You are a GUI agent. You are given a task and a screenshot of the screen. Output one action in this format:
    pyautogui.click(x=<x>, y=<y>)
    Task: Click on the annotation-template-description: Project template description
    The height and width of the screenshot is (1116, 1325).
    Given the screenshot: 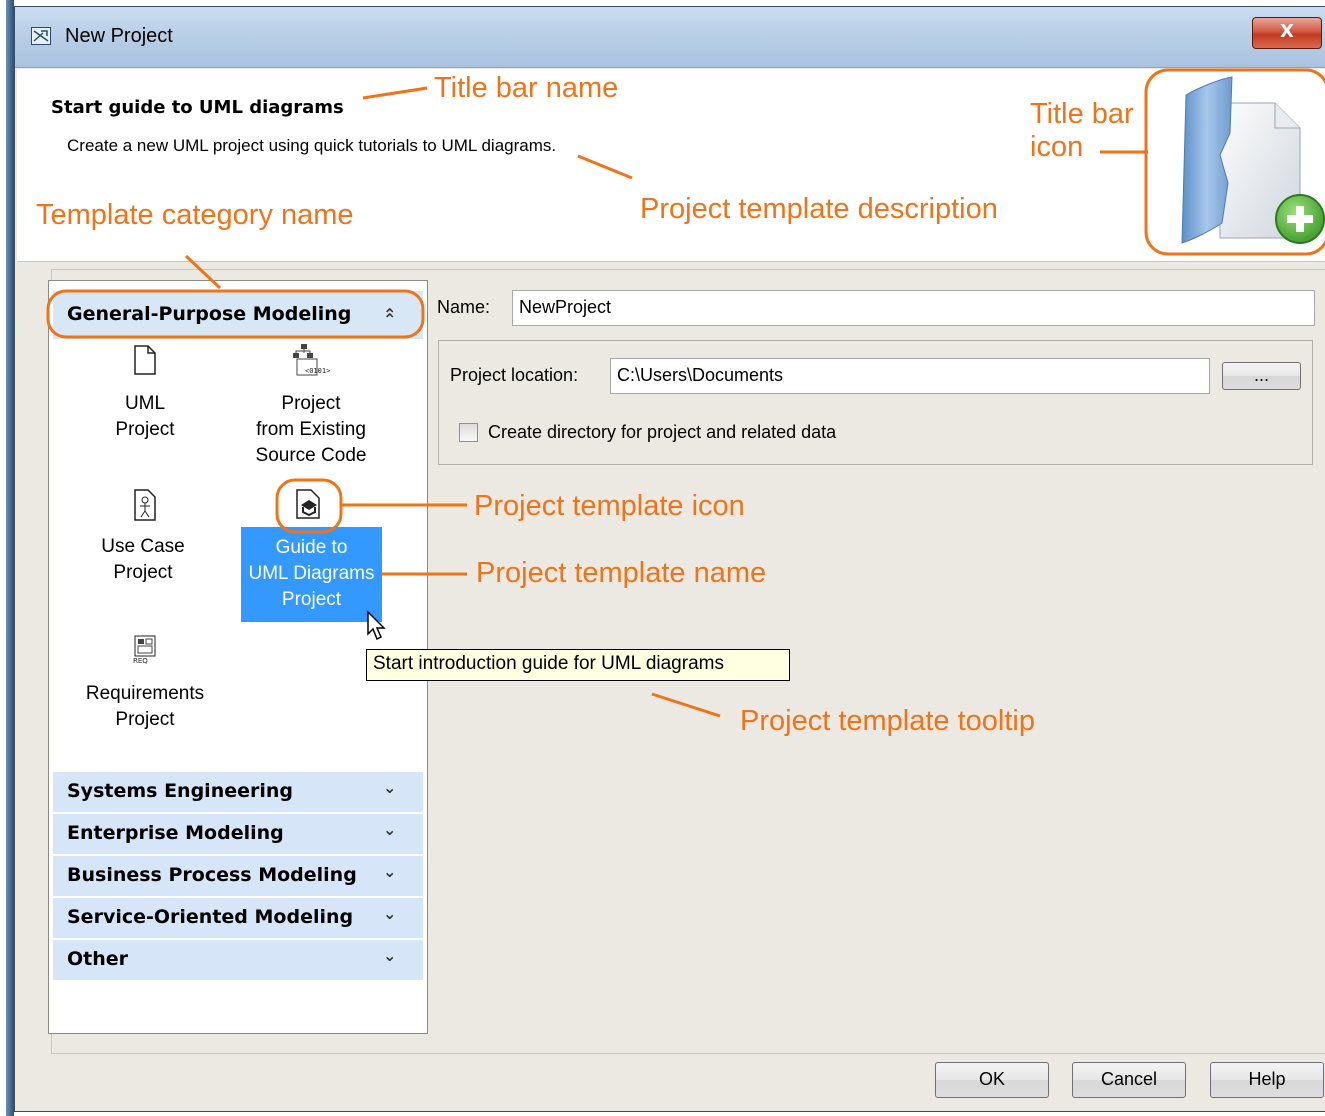 What is the action you would take?
    pyautogui.click(x=819, y=209)
    